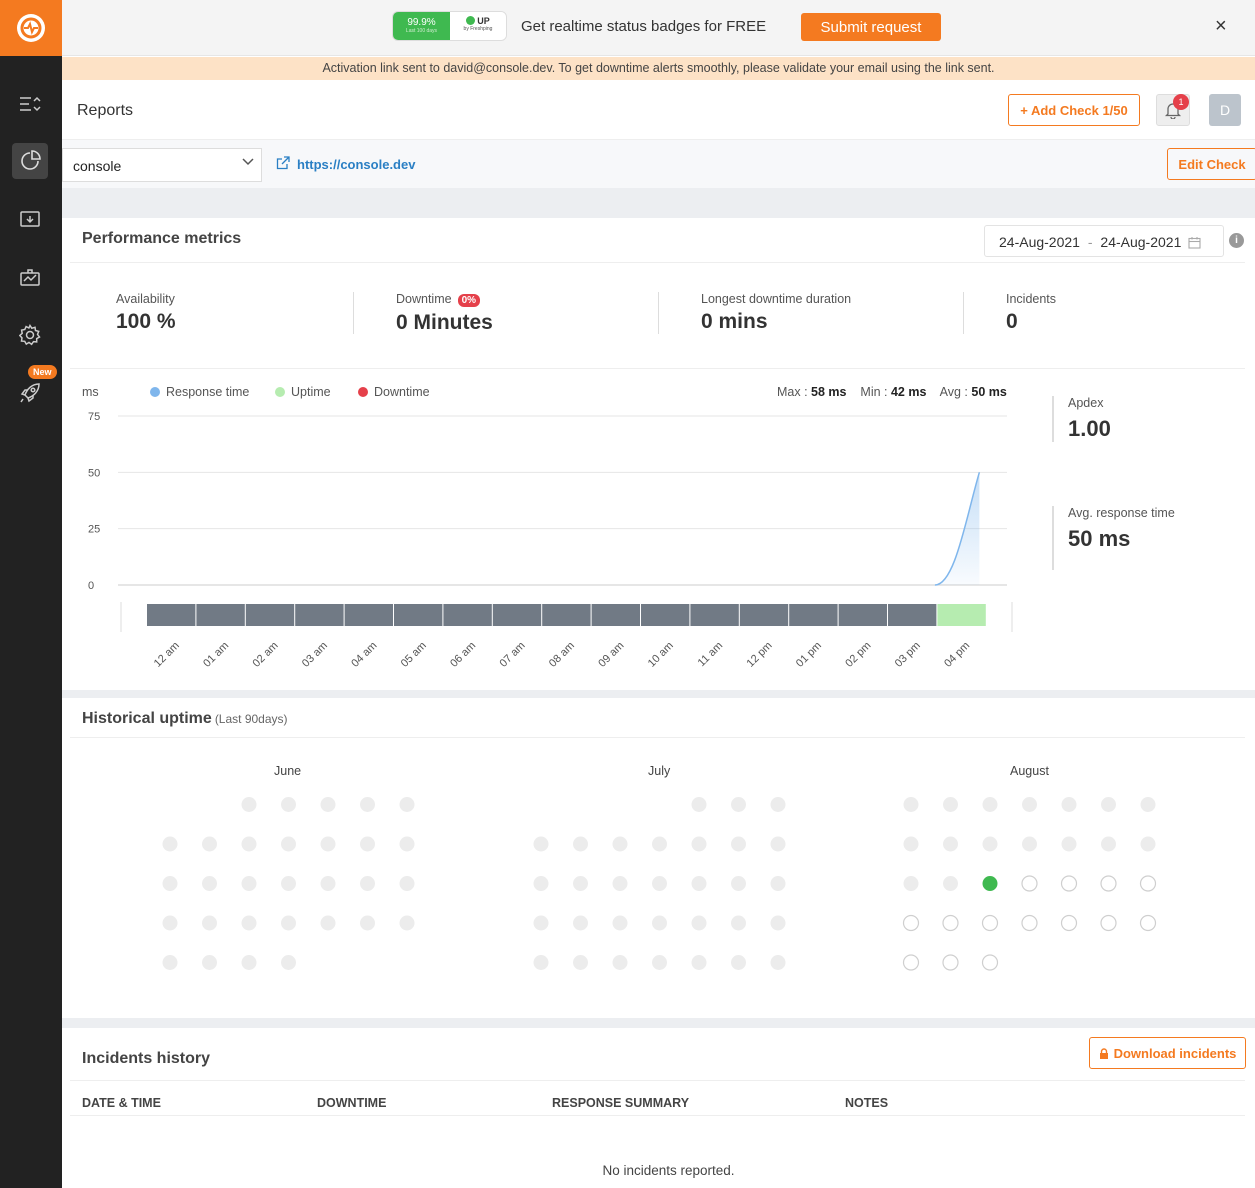 Image resolution: width=1255 pixels, height=1188 pixels. I want to click on reports-icon, so click(30, 161).